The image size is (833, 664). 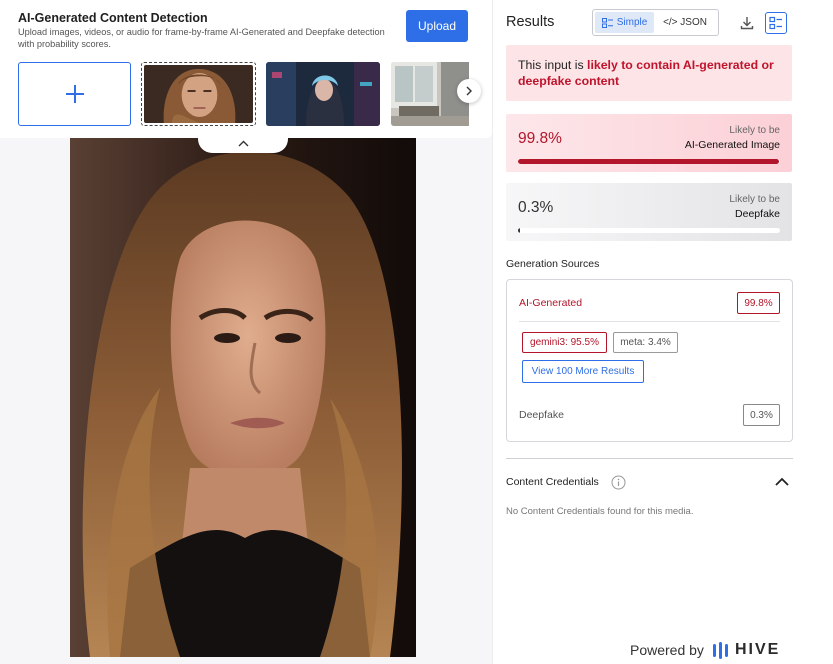 What do you see at coordinates (732, 138) in the screenshot?
I see `ai-generated-score-label: Likely to be AI-Generated Image` at bounding box center [732, 138].